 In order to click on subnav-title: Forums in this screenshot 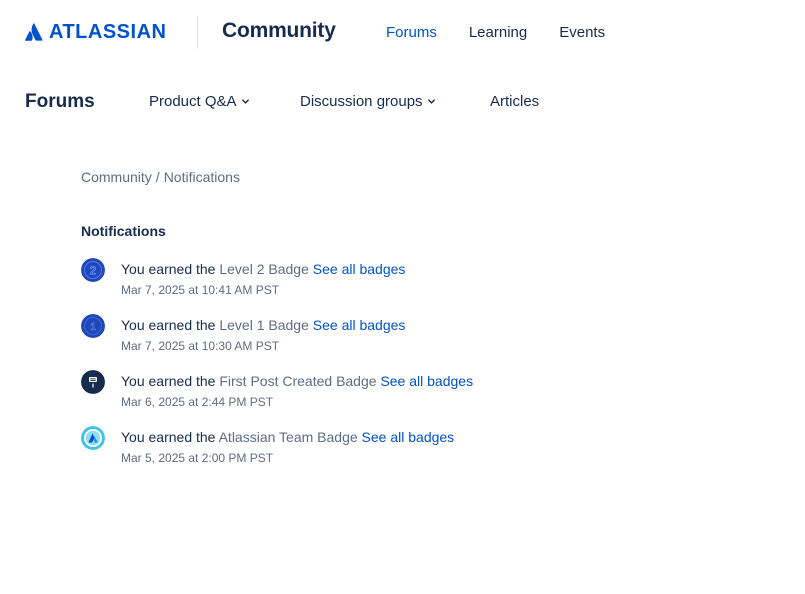, I will do `click(60, 102)`.